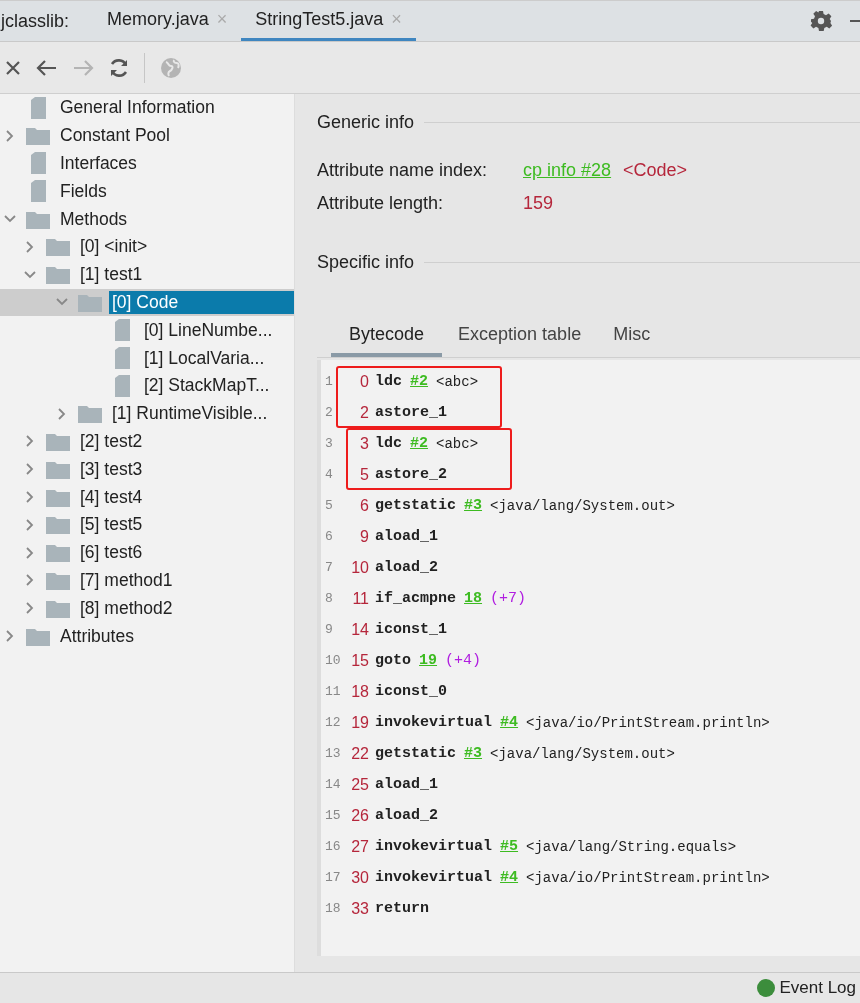  What do you see at coordinates (359, 629) in the screenshot?
I see `bytecode-offset: 14` at bounding box center [359, 629].